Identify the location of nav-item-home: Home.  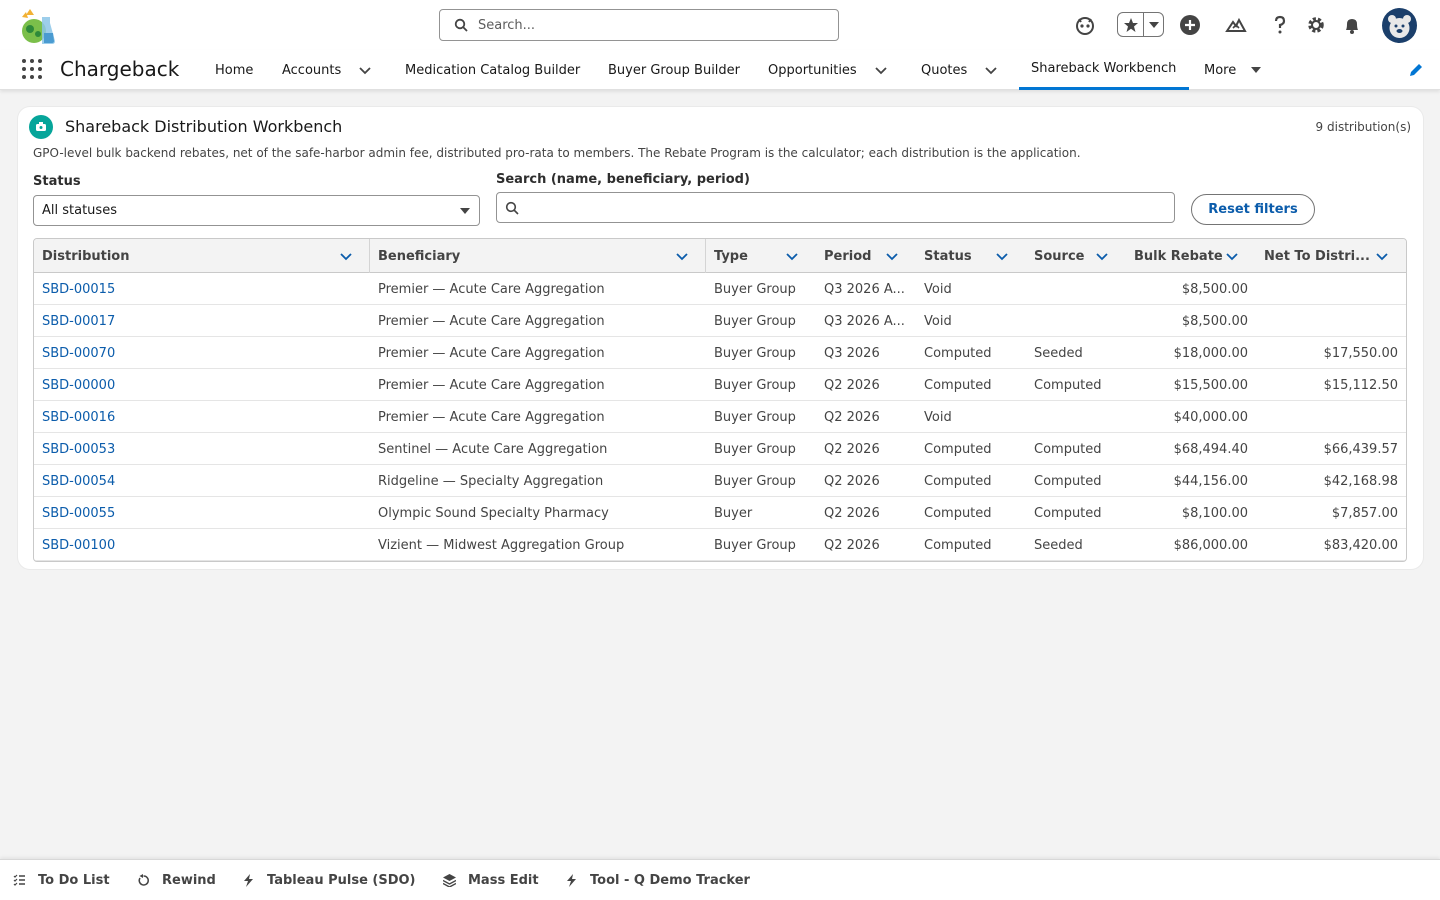
(234, 70).